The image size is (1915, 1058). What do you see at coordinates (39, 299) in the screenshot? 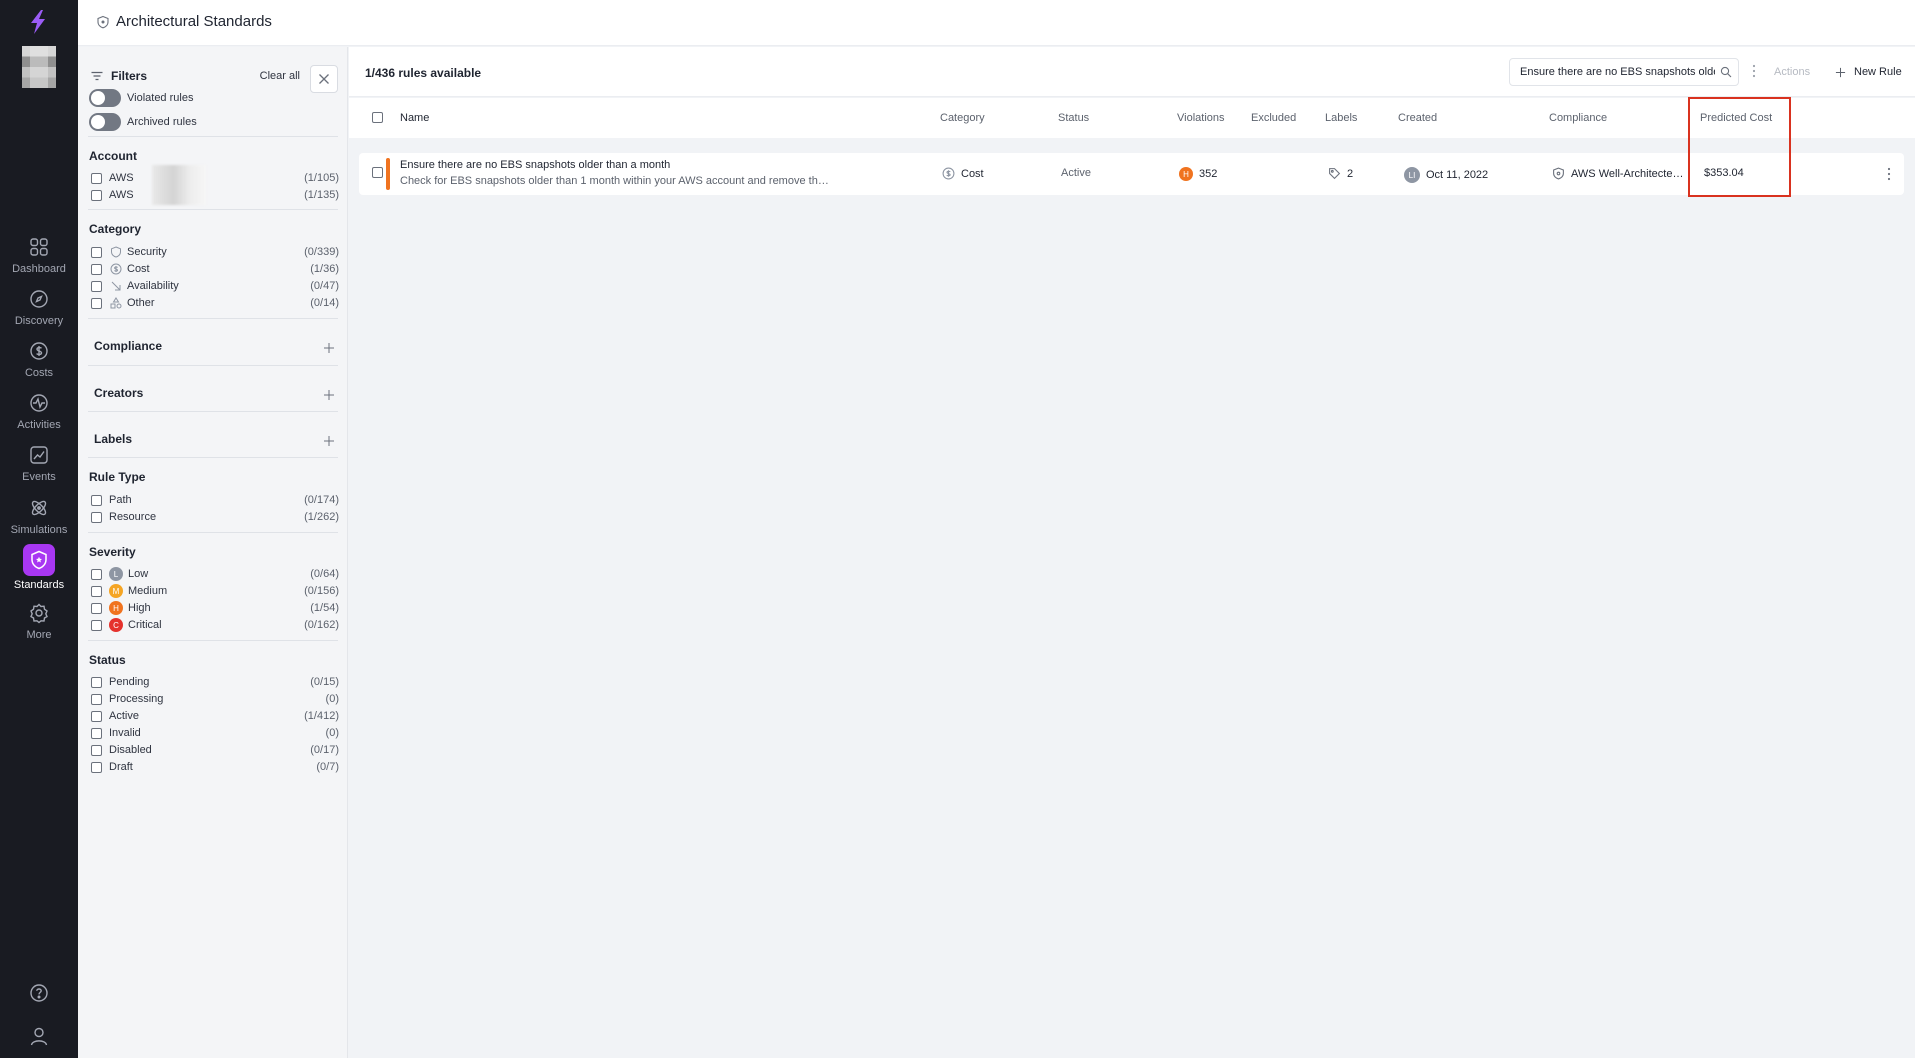
I see `compass-icon` at bounding box center [39, 299].